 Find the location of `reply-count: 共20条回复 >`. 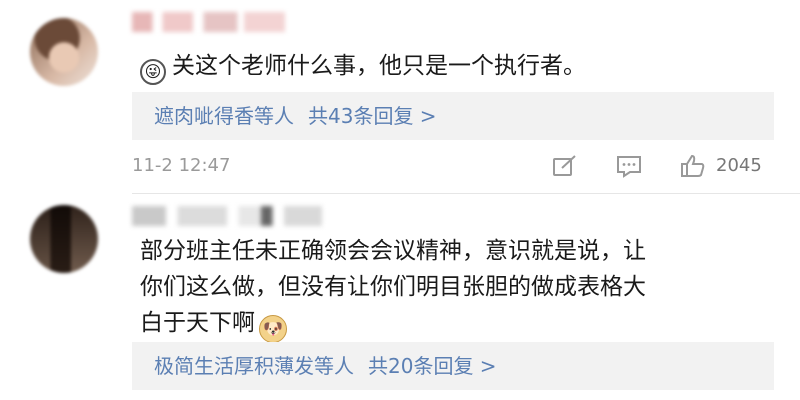

reply-count: 共20条回复 > is located at coordinates (432, 366).